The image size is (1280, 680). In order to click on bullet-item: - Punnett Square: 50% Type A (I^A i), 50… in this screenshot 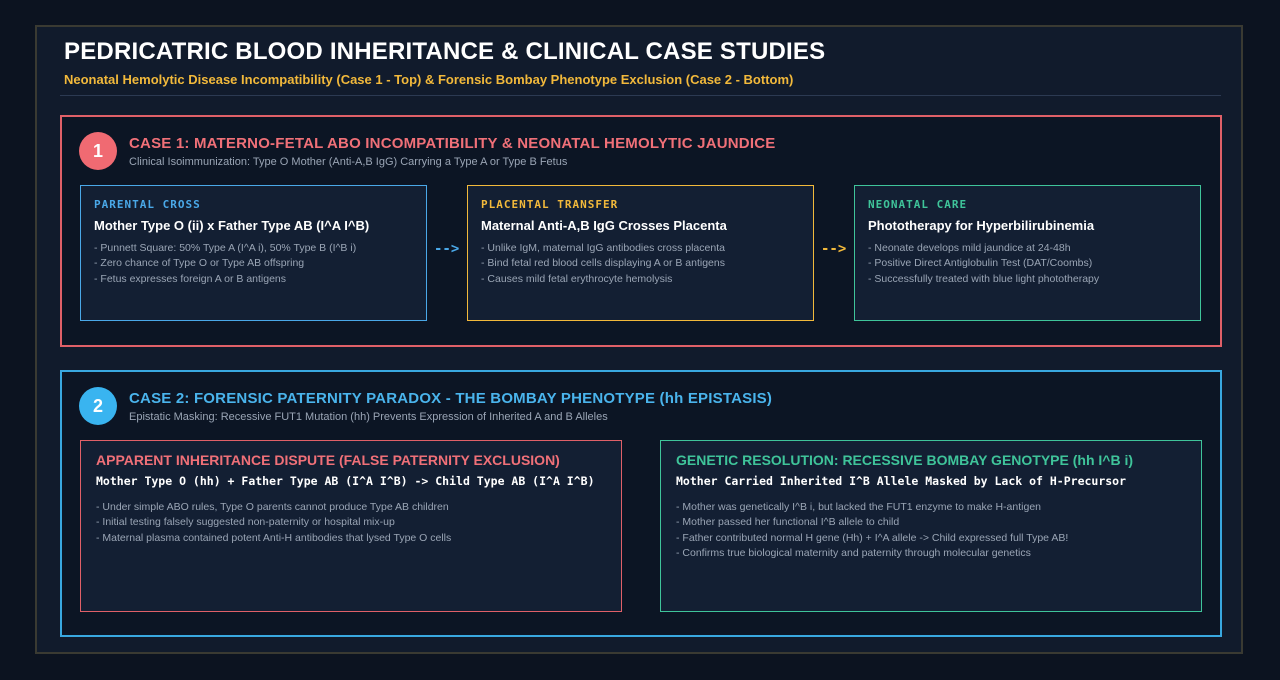, I will do `click(225, 248)`.